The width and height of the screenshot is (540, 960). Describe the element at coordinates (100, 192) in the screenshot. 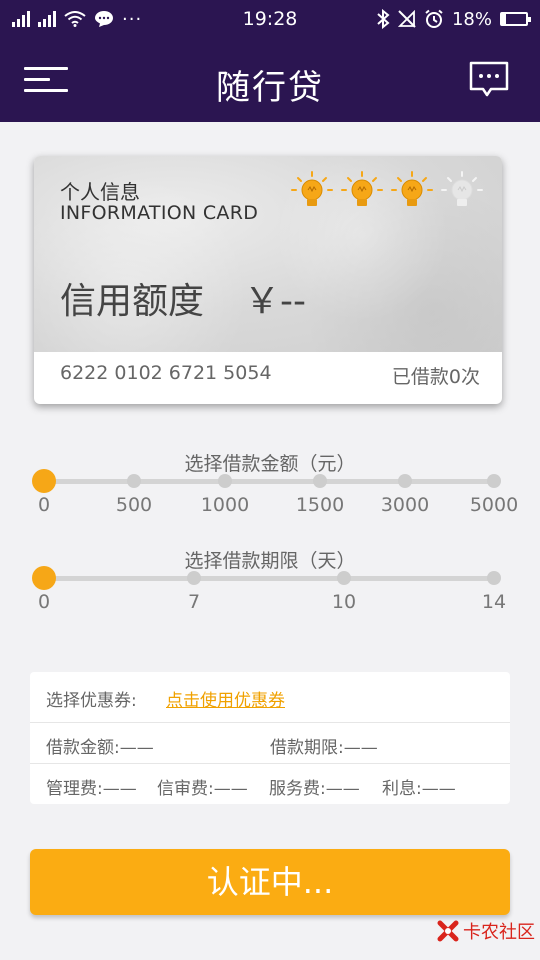

I see `card-label-cn: 个人信息` at that location.